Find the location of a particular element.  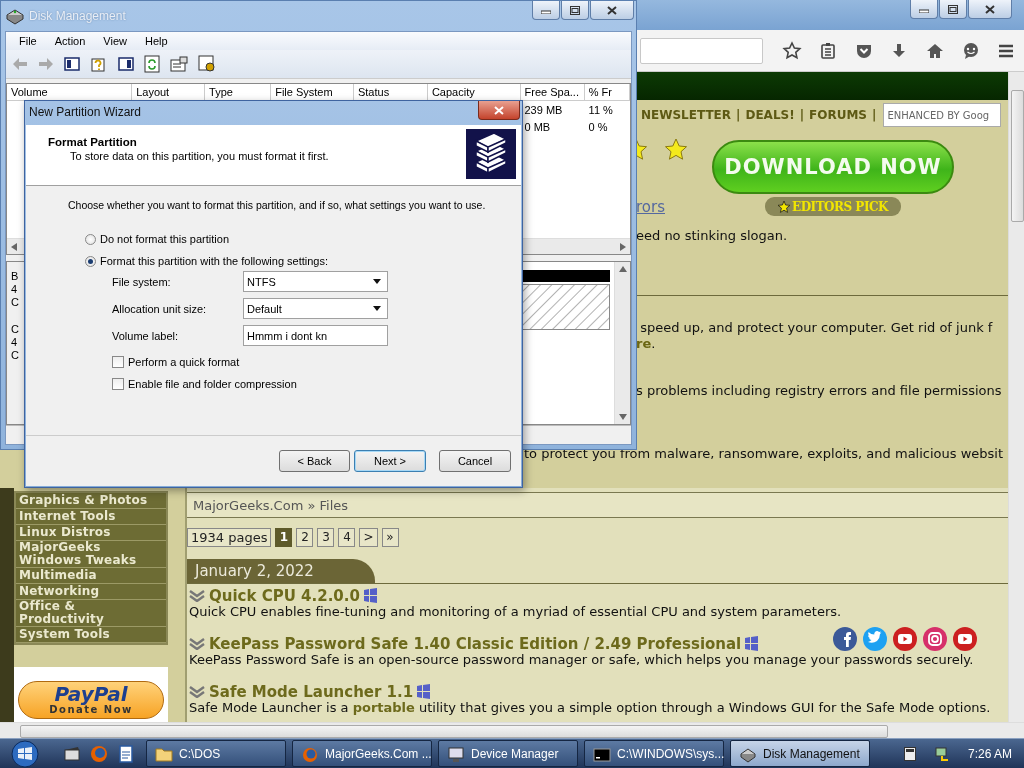

menu-item: File is located at coordinates (28, 41).